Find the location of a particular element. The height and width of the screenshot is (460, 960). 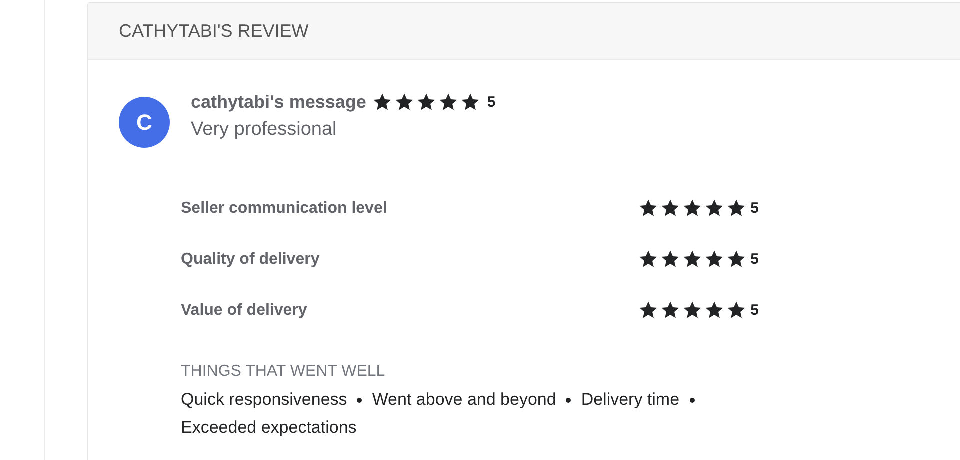

highlight-tag: Quick responsiveness is located at coordinates (264, 400).